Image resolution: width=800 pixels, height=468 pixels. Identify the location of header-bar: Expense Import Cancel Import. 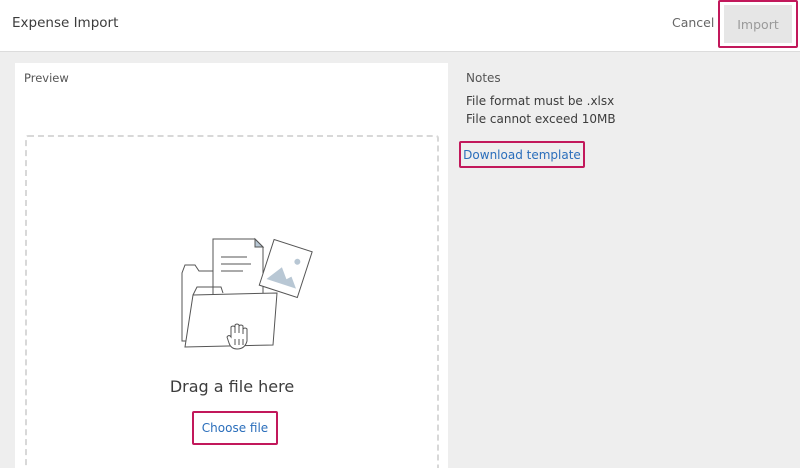
(400, 26).